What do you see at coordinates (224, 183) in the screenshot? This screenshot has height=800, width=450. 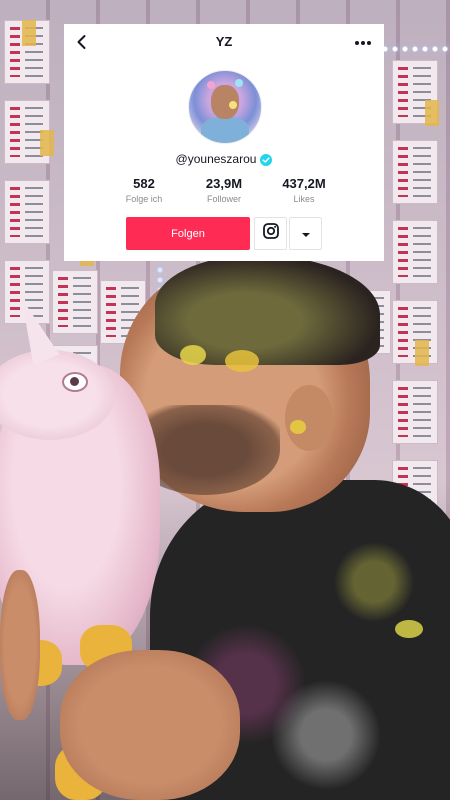 I see `stat-value: 23,9M` at bounding box center [224, 183].